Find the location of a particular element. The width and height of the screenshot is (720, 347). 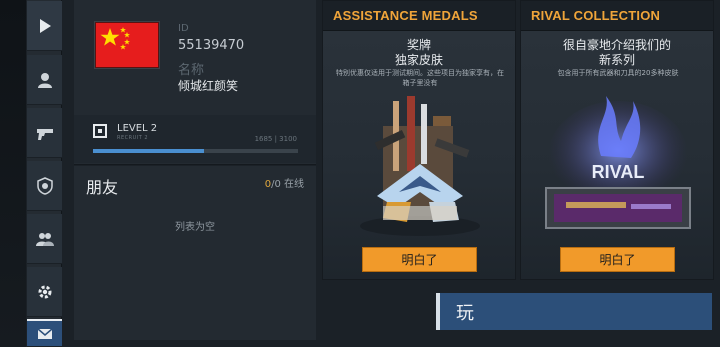

card-header: RIVAL COLLECTION is located at coordinates (617, 16).